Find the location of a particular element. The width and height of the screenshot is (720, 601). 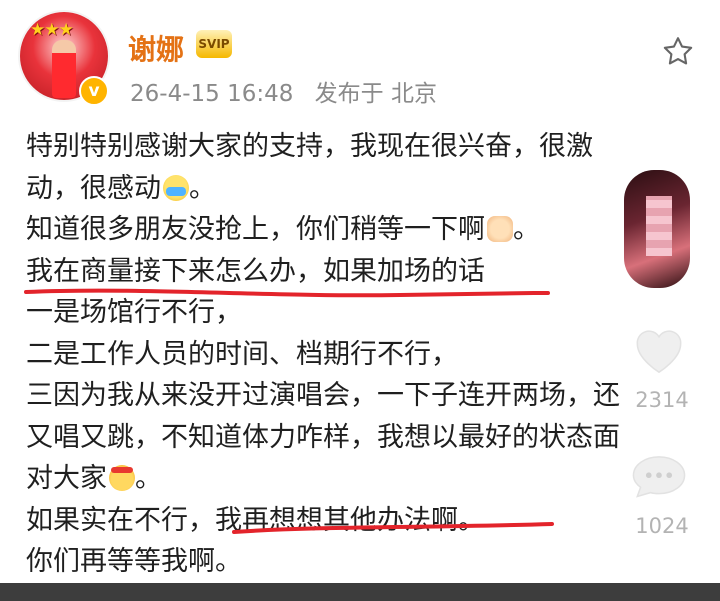

side-actions: 2314 1024 is located at coordinates (669, 377).